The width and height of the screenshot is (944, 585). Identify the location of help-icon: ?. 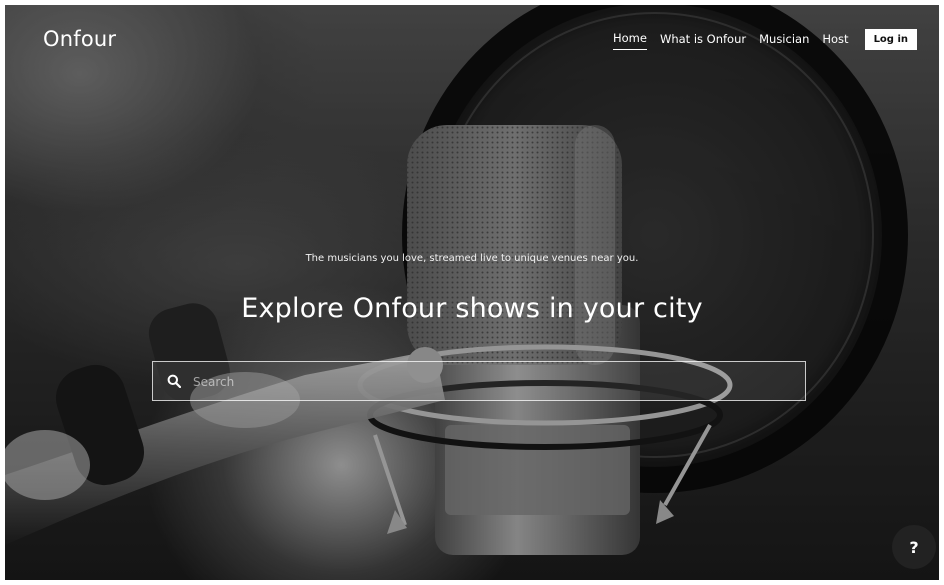
(914, 547).